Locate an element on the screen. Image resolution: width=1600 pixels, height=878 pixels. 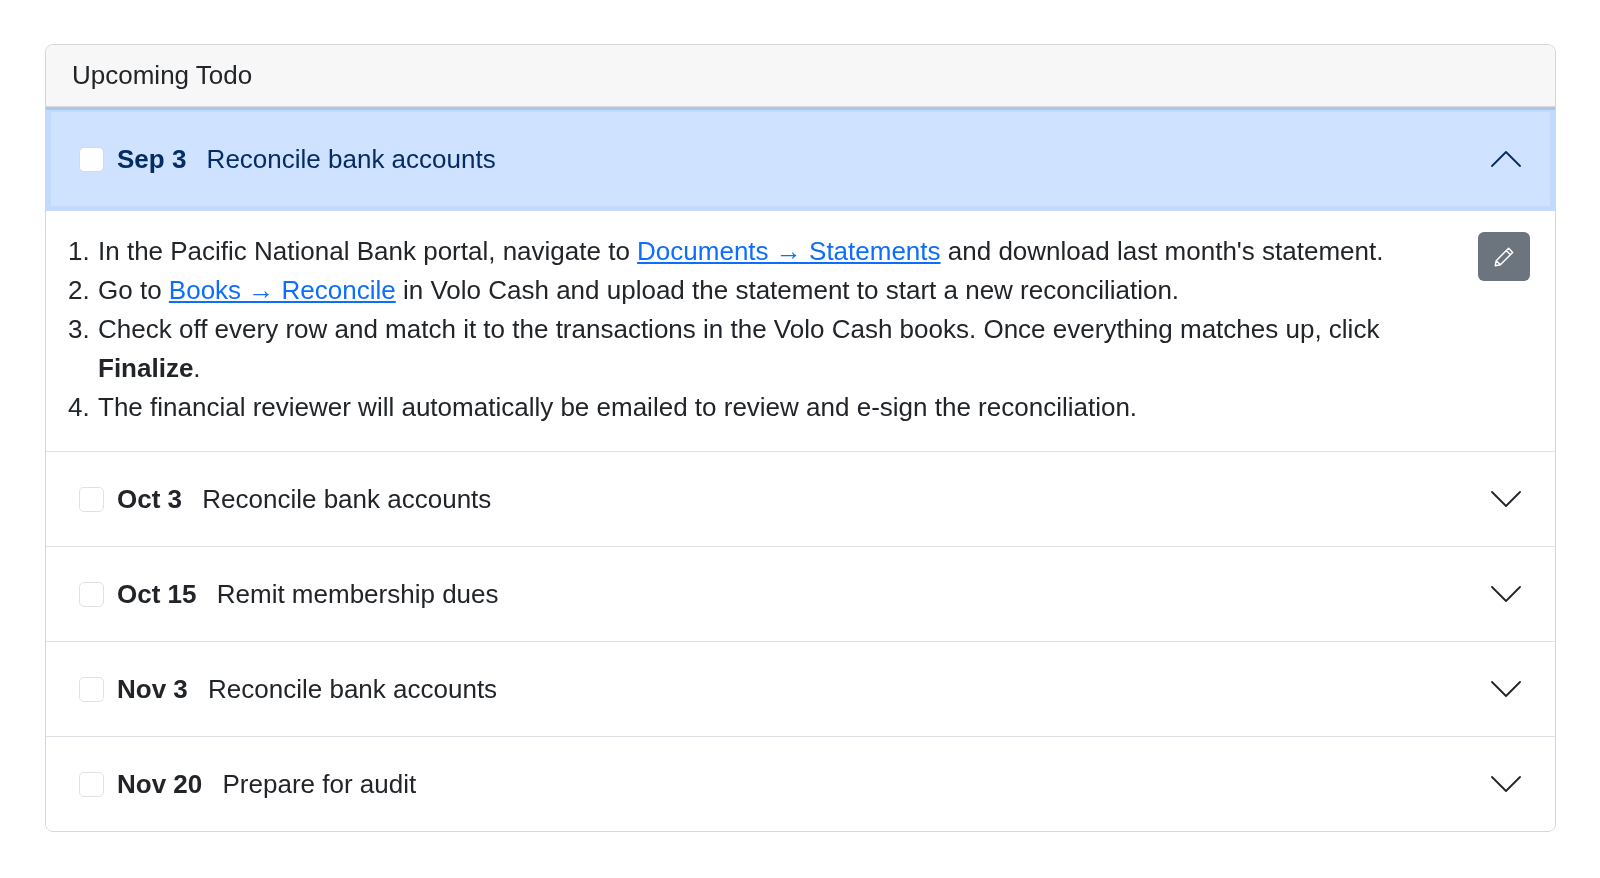
card-title: Upcoming Todo is located at coordinates (162, 75).